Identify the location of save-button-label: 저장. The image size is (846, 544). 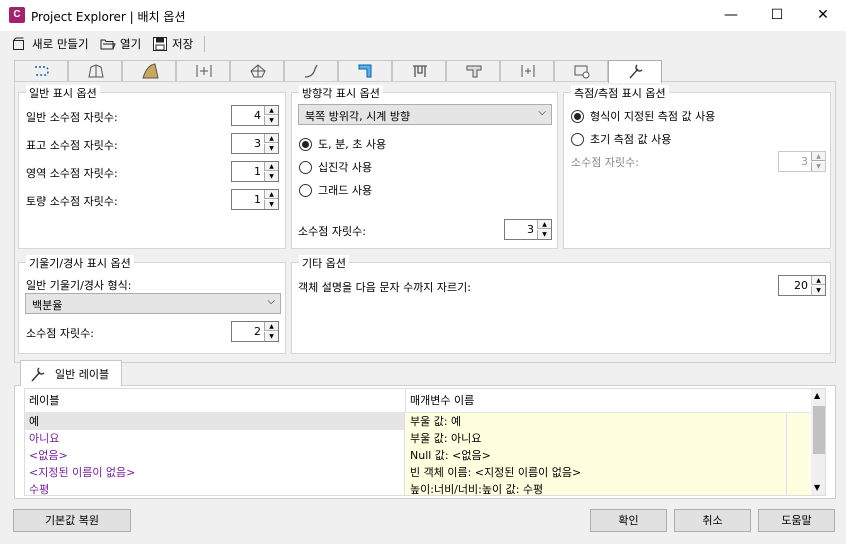
(183, 44).